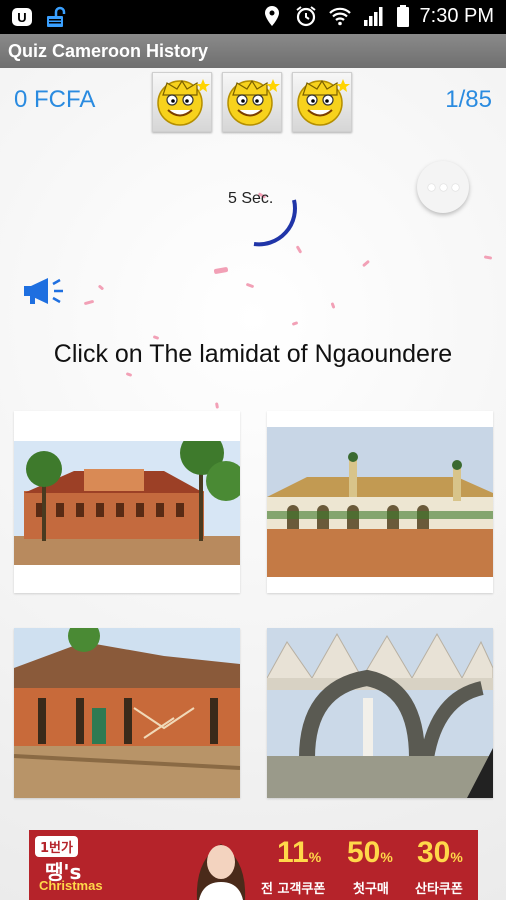 Image resolution: width=506 pixels, height=900 pixels. What do you see at coordinates (272, 16) in the screenshot?
I see `location-icon` at bounding box center [272, 16].